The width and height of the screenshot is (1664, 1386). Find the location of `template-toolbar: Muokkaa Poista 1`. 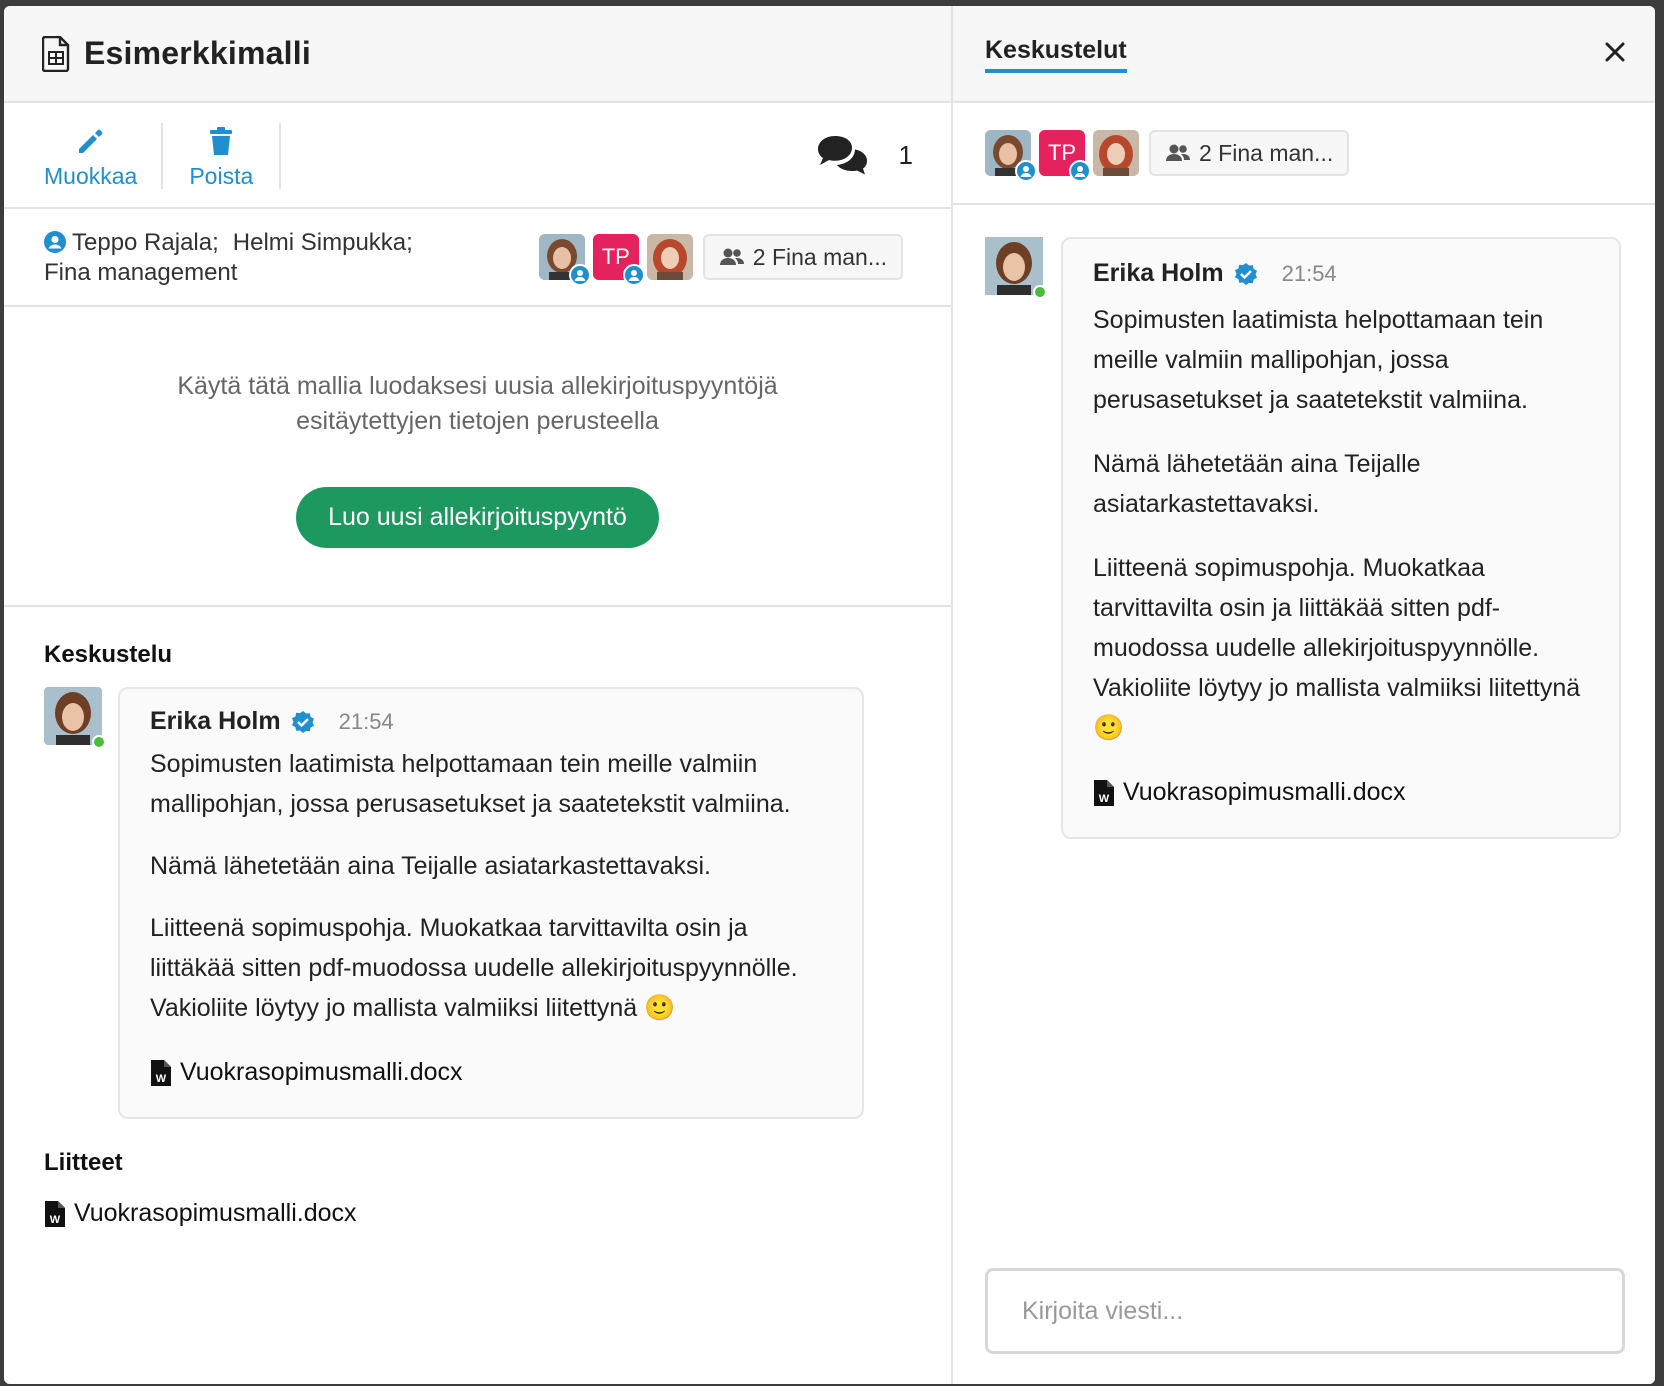

template-toolbar: Muokkaa Poista 1 is located at coordinates (477, 156).